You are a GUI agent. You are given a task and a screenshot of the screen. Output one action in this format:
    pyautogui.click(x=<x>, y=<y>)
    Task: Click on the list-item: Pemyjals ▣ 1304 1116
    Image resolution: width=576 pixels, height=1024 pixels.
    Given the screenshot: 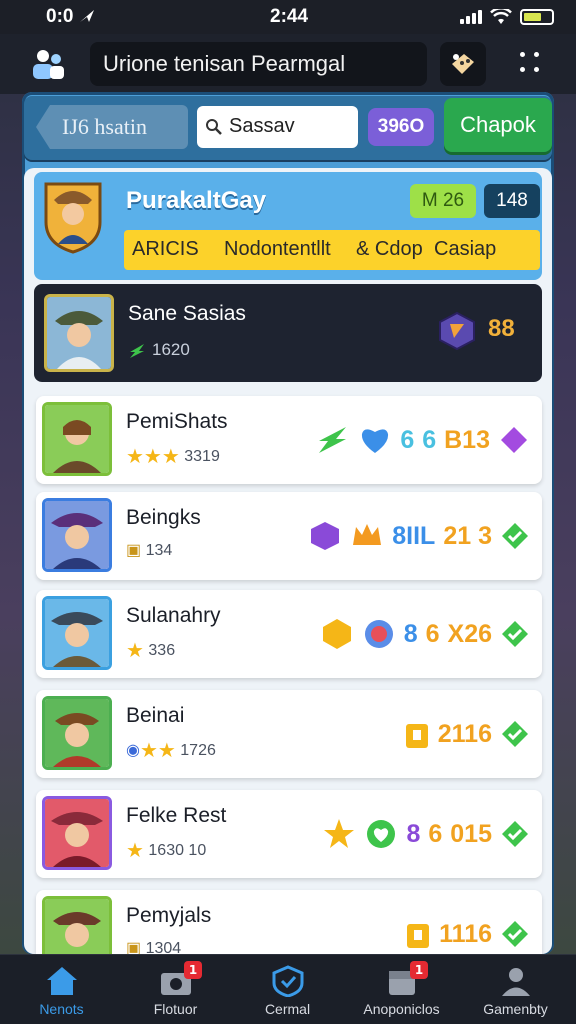 What is the action you would take?
    pyautogui.click(x=289, y=922)
    